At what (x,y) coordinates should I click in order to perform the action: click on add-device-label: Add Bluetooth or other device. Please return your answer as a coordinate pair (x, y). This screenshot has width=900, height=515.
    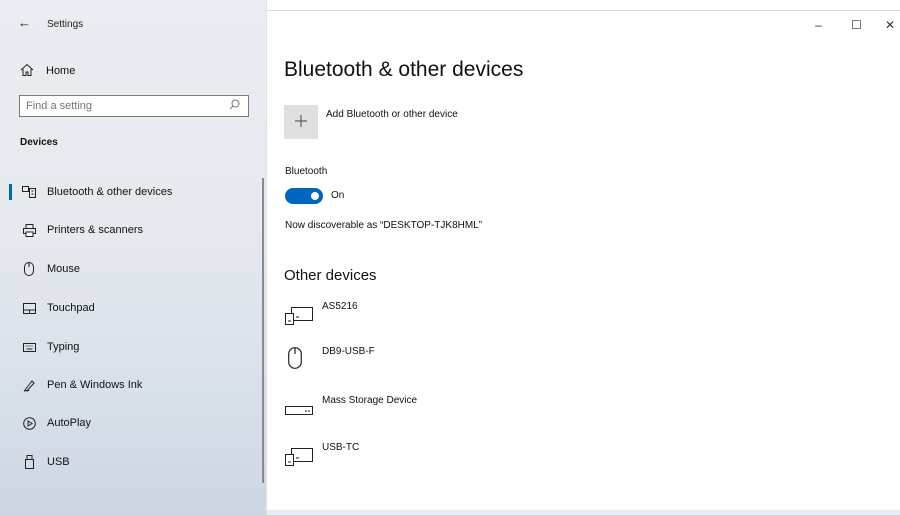
    Looking at the image, I should click on (392, 114).